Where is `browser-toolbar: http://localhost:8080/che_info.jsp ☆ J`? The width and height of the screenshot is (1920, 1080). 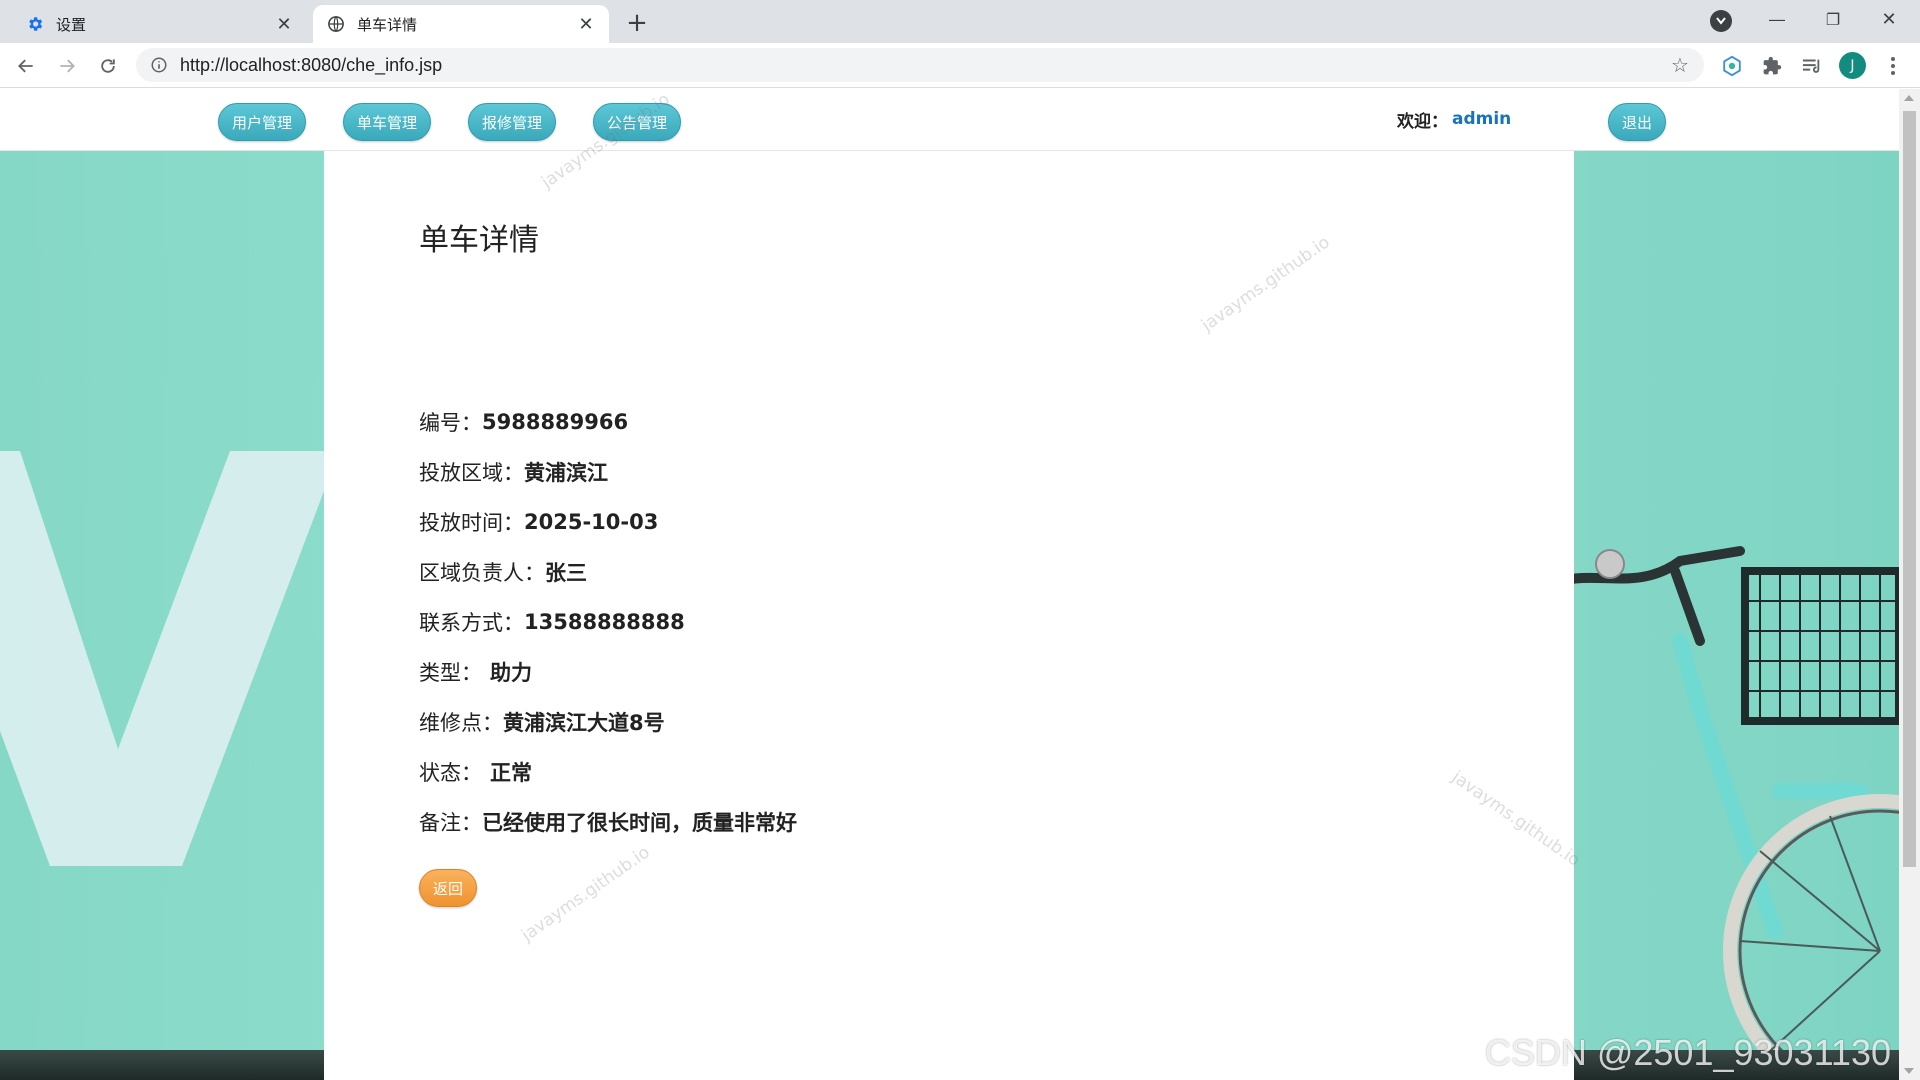 browser-toolbar: http://localhost:8080/che_info.jsp ☆ J is located at coordinates (960, 65).